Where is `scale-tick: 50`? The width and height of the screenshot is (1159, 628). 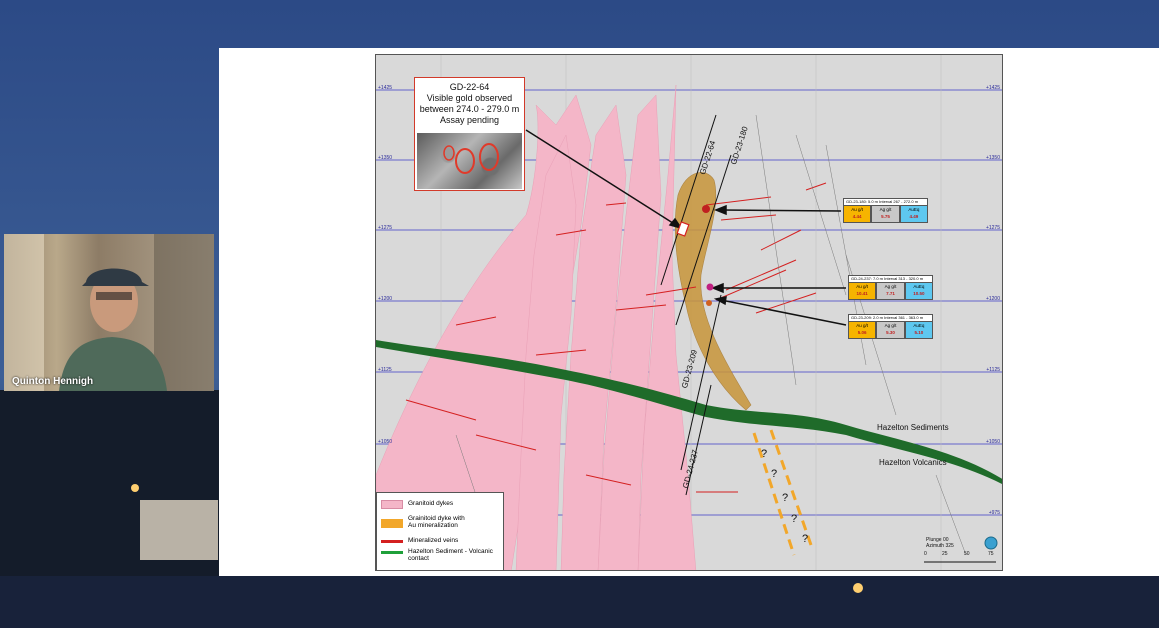 scale-tick: 50 is located at coordinates (967, 554).